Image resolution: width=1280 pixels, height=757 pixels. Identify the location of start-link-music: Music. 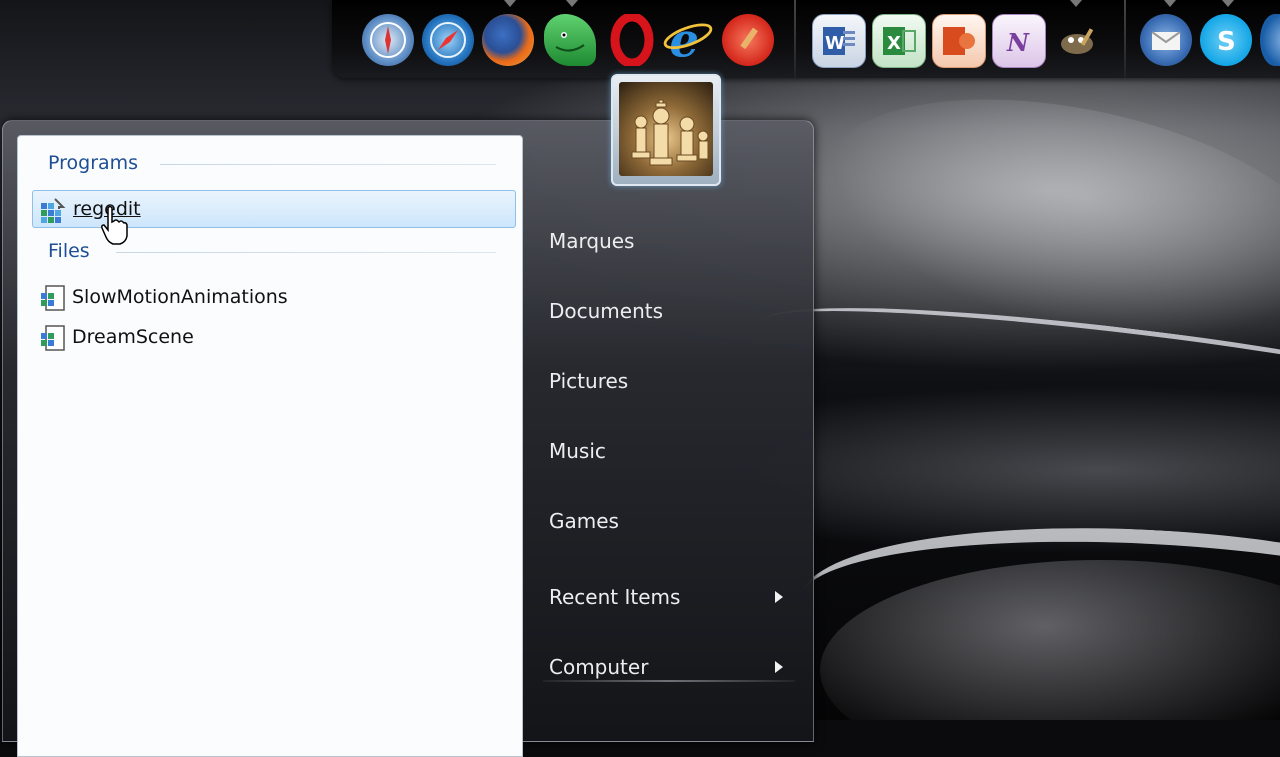
(577, 451).